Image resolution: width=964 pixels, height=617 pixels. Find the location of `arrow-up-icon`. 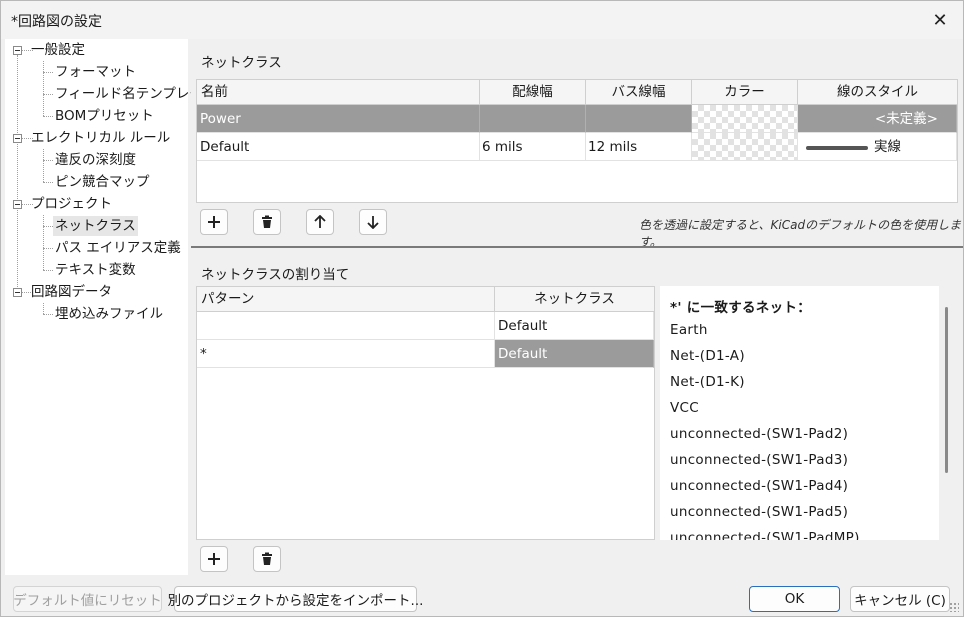

arrow-up-icon is located at coordinates (320, 221).